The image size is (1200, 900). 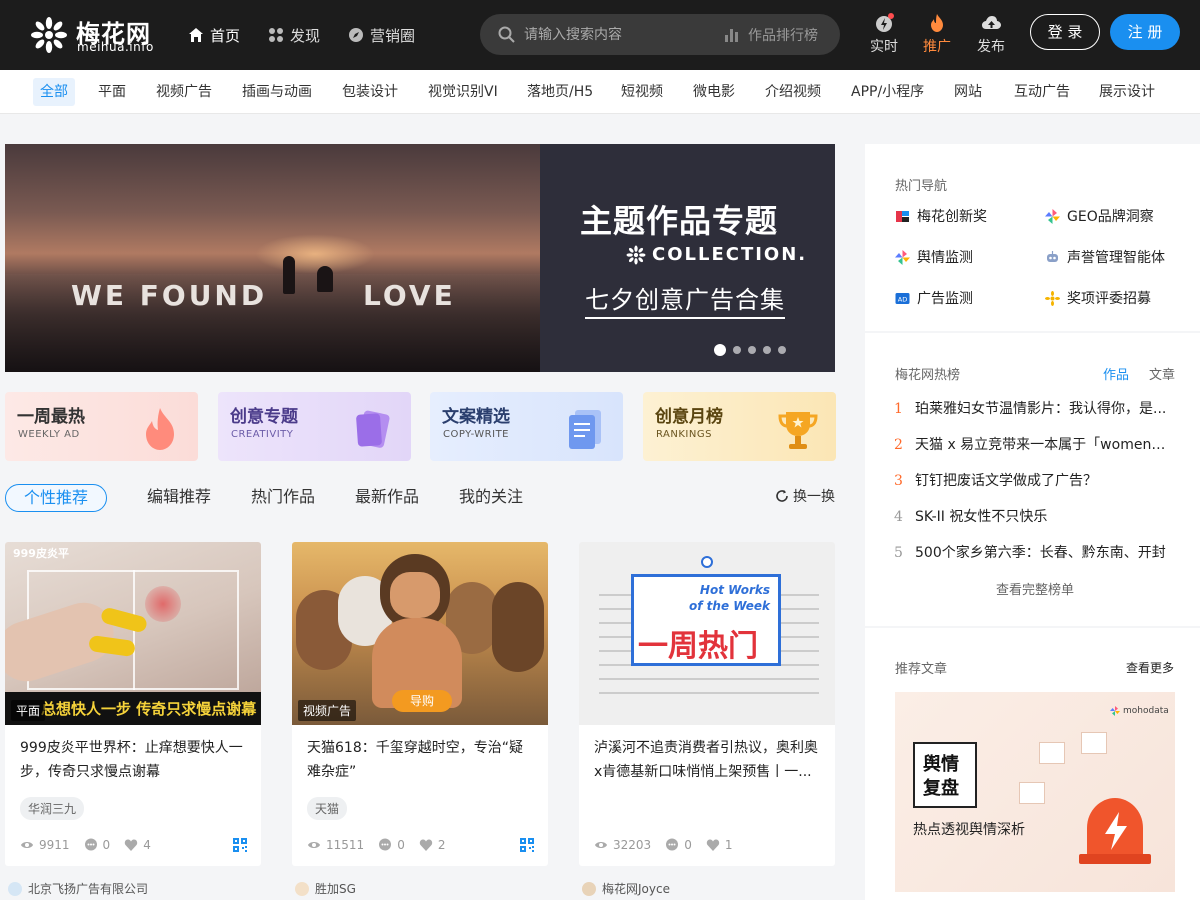 I want to click on hot-nav-item: 声誉管理智能体, so click(x=1105, y=257).